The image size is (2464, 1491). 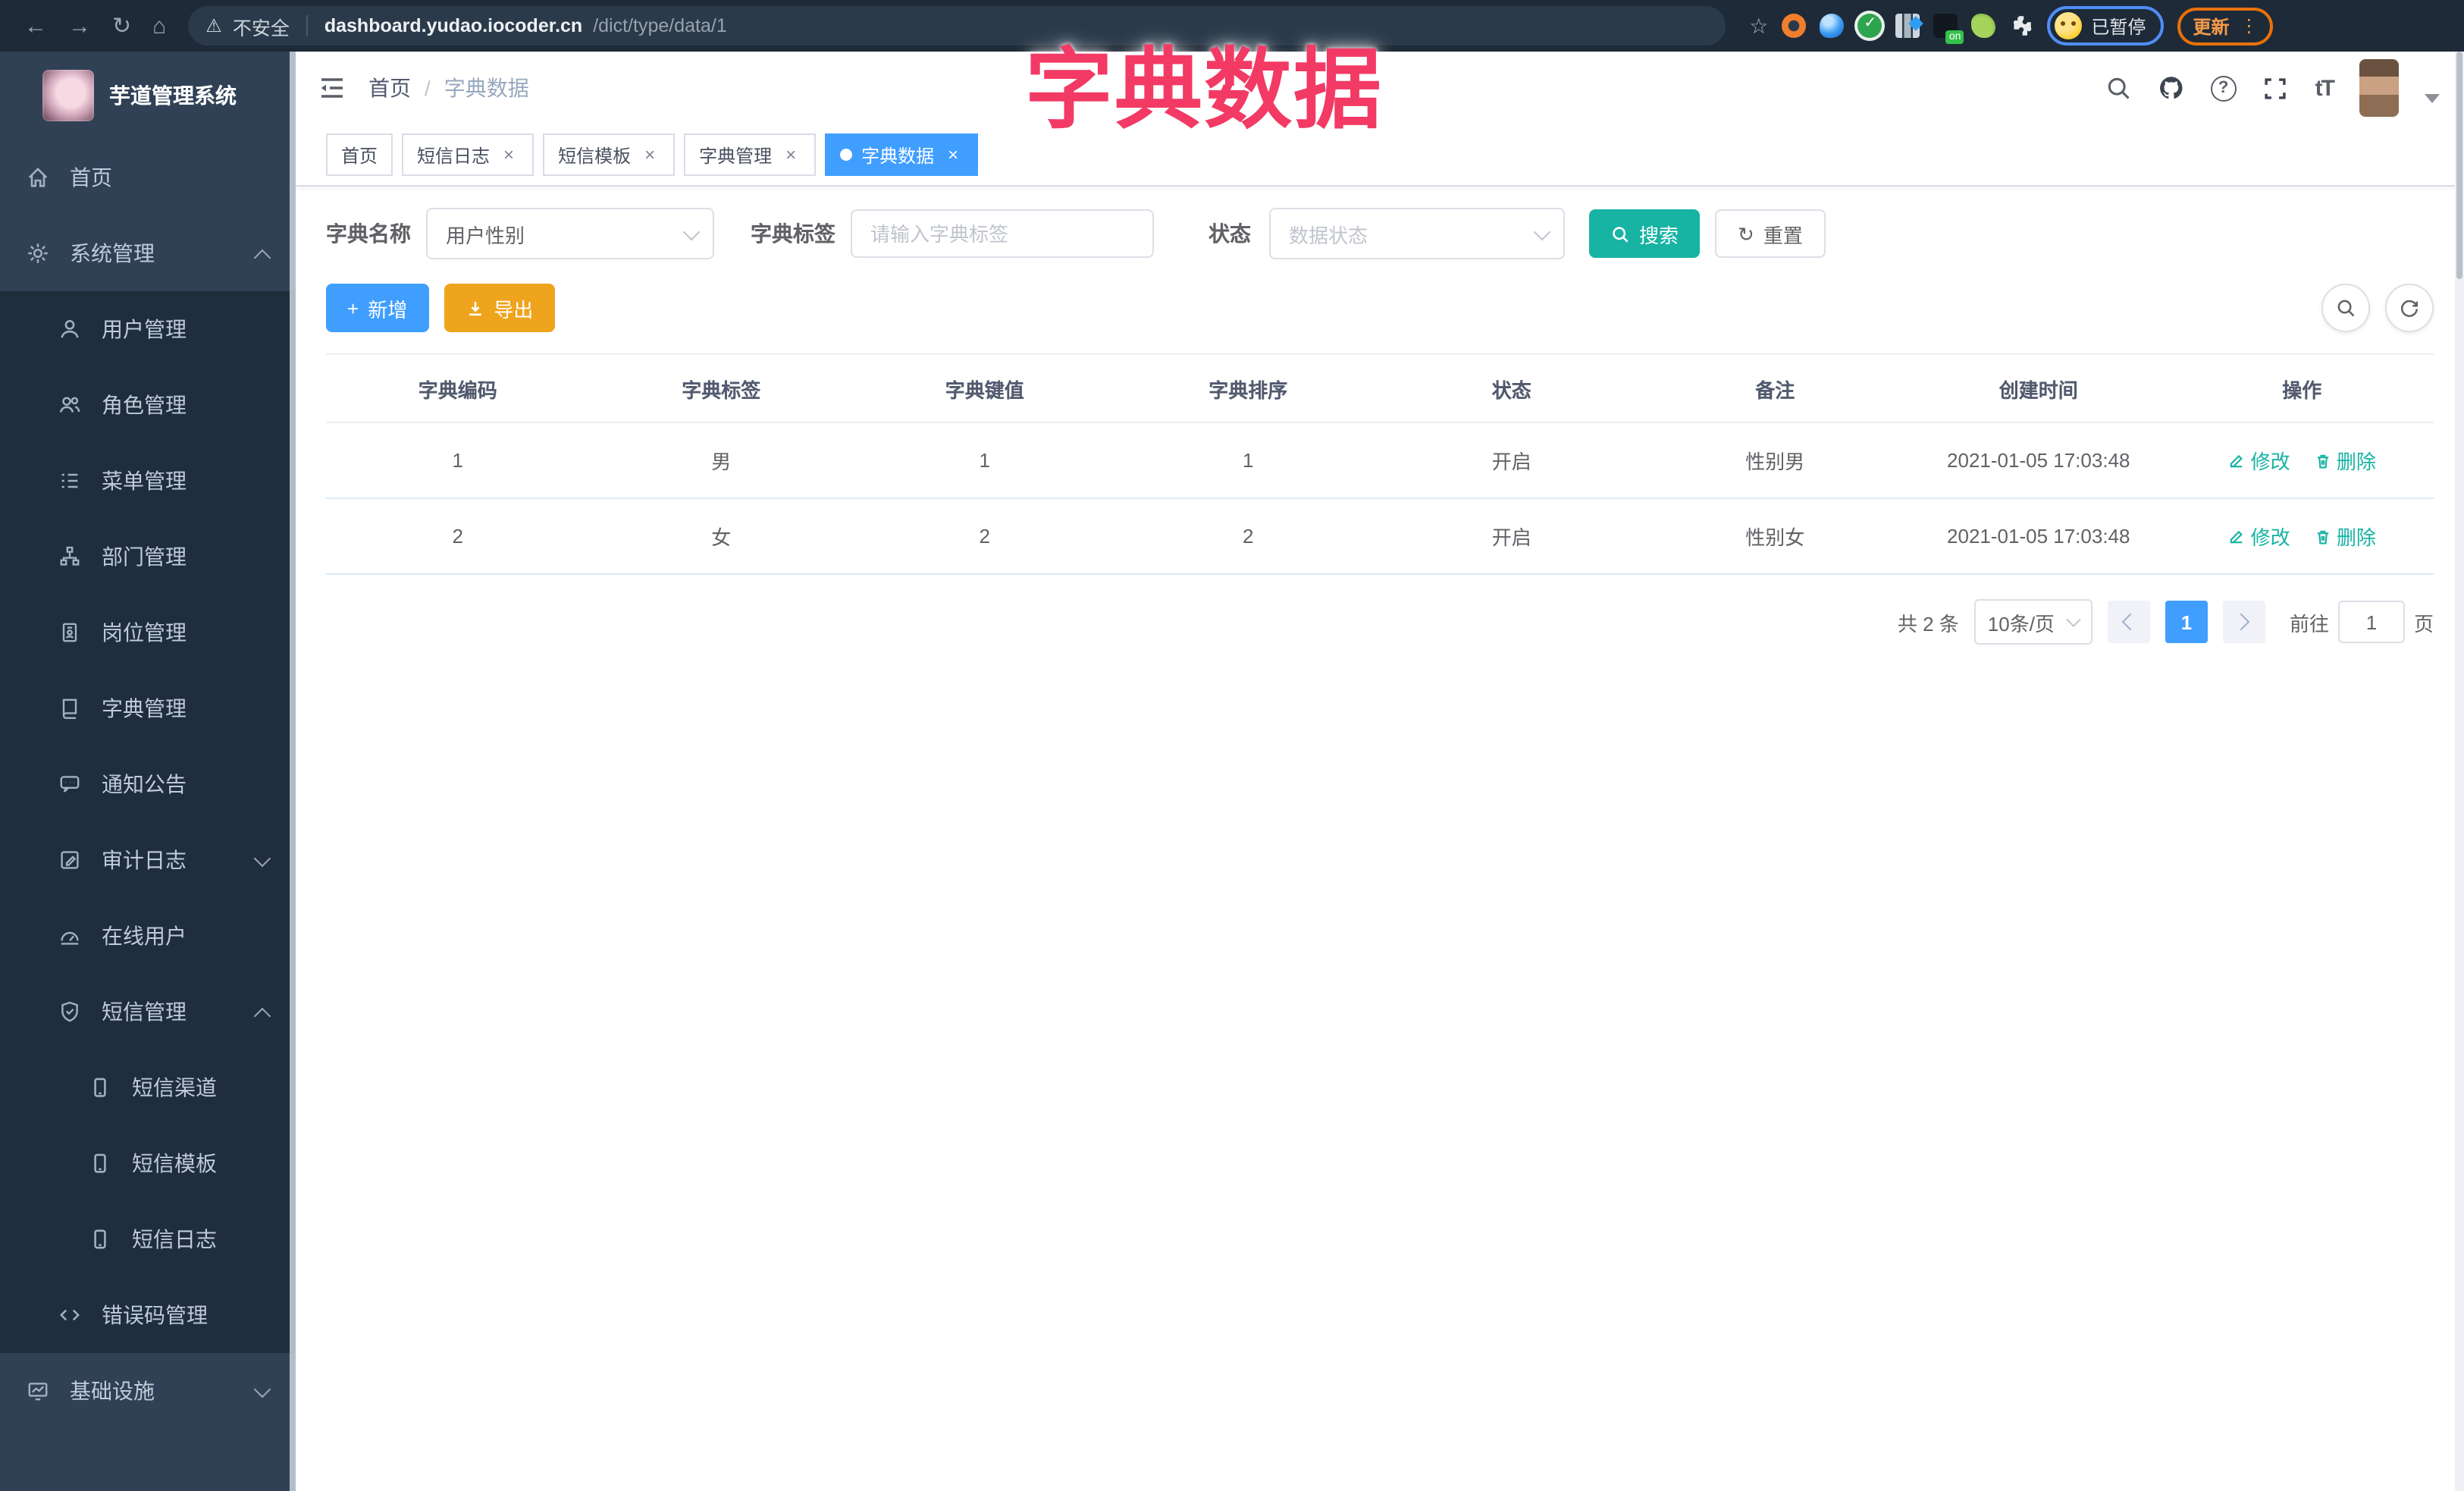 I want to click on cell-created: 2021-01-05 17:03:48, so click(x=2039, y=536).